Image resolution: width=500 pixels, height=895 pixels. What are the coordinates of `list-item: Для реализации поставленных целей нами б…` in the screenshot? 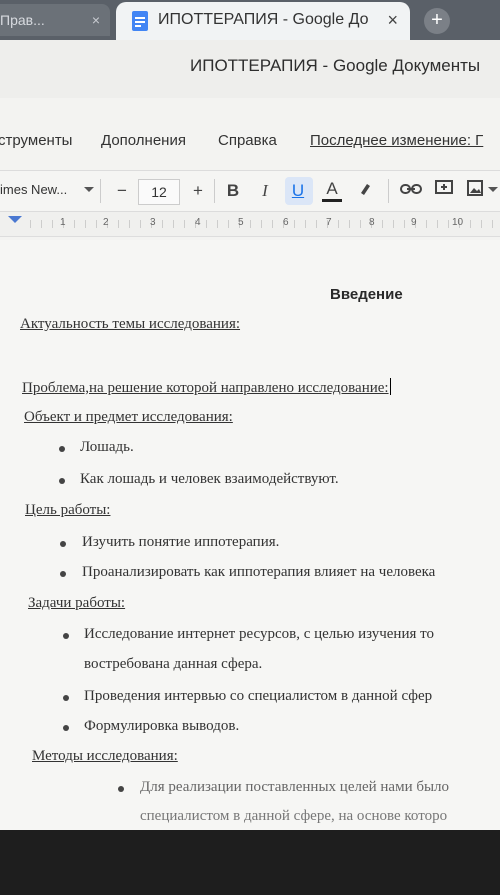 It's located at (295, 787).